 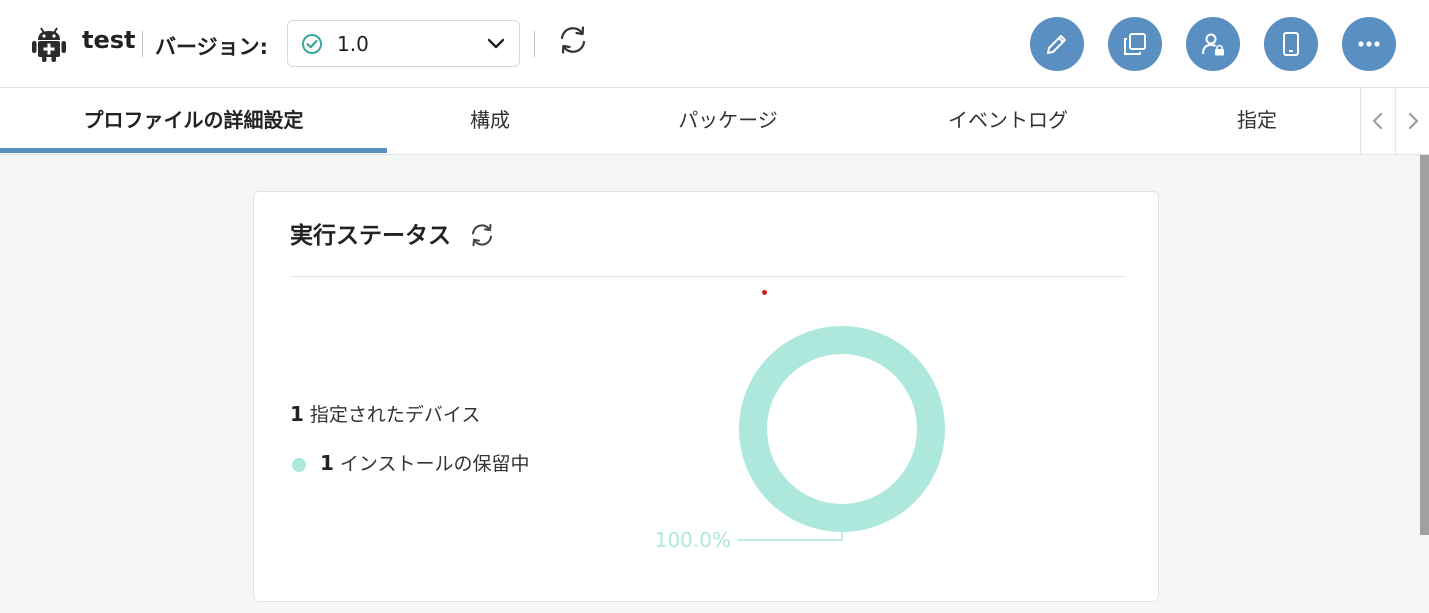 What do you see at coordinates (496, 43) in the screenshot?
I see `chevron-down-icon` at bounding box center [496, 43].